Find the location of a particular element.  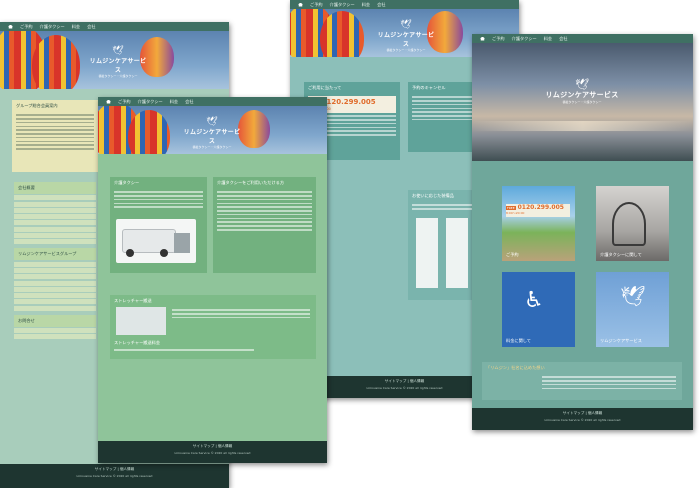

stretcher-panel: ストレッチャー搬送 ストレッチャー搬送料金 is located at coordinates (213, 327).